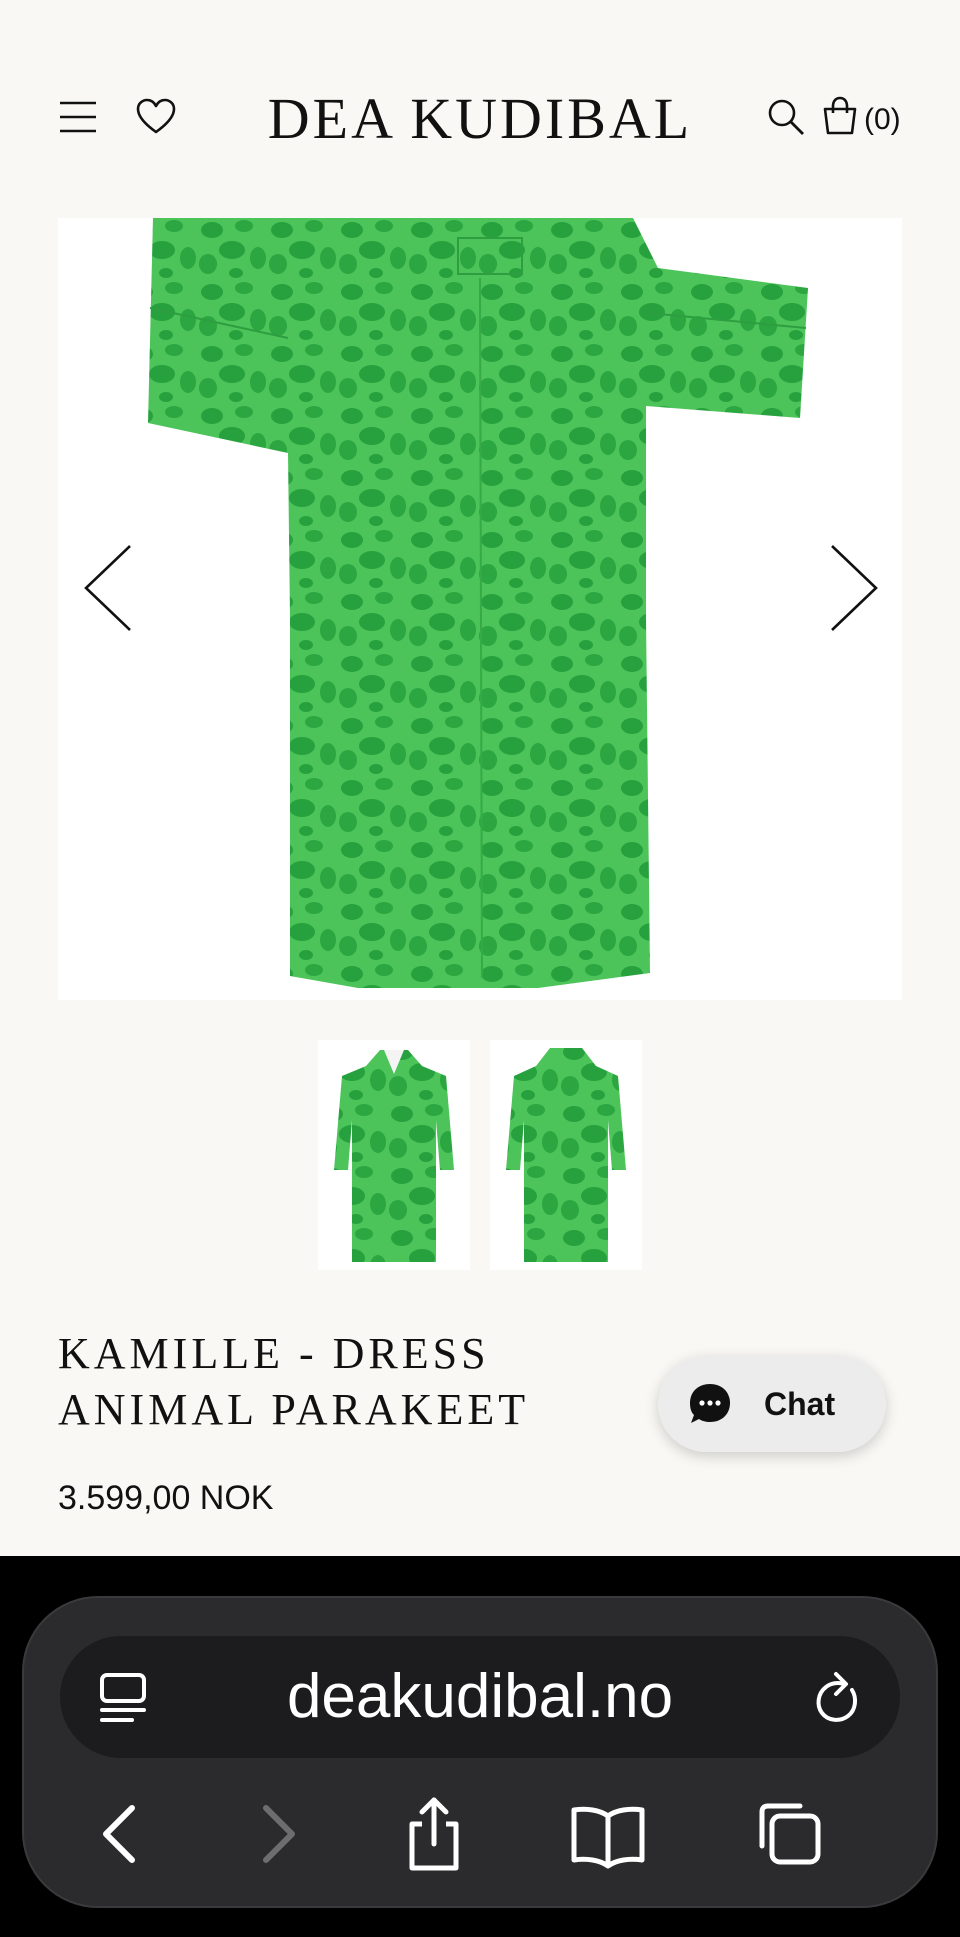  I want to click on share-icon, so click(434, 1834).